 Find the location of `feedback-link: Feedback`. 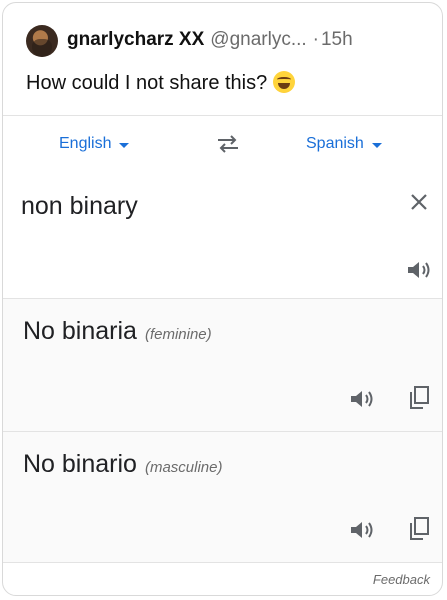

feedback-link: Feedback is located at coordinates (401, 579).